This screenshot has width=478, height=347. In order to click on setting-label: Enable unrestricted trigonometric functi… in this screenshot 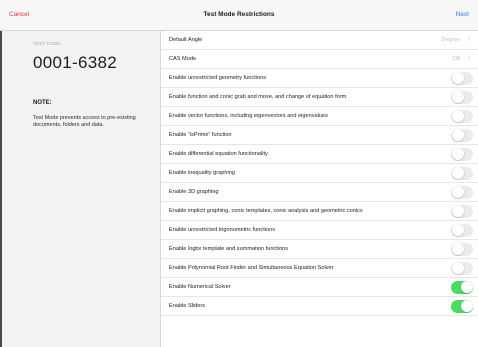, I will do `click(222, 230)`.